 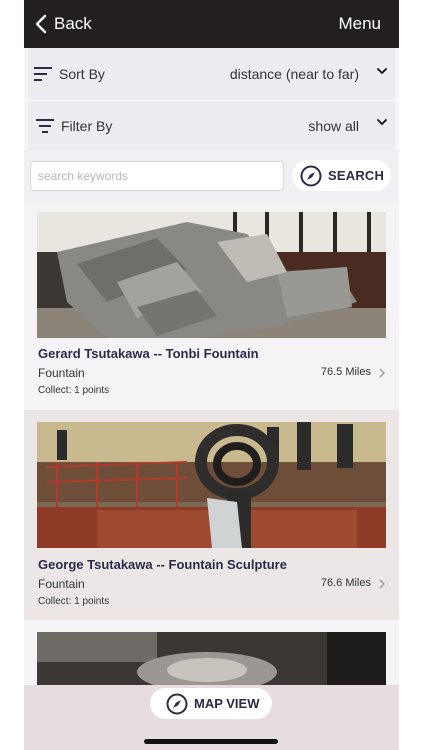 I want to click on map-view-label: MAP VIEW, so click(x=227, y=703).